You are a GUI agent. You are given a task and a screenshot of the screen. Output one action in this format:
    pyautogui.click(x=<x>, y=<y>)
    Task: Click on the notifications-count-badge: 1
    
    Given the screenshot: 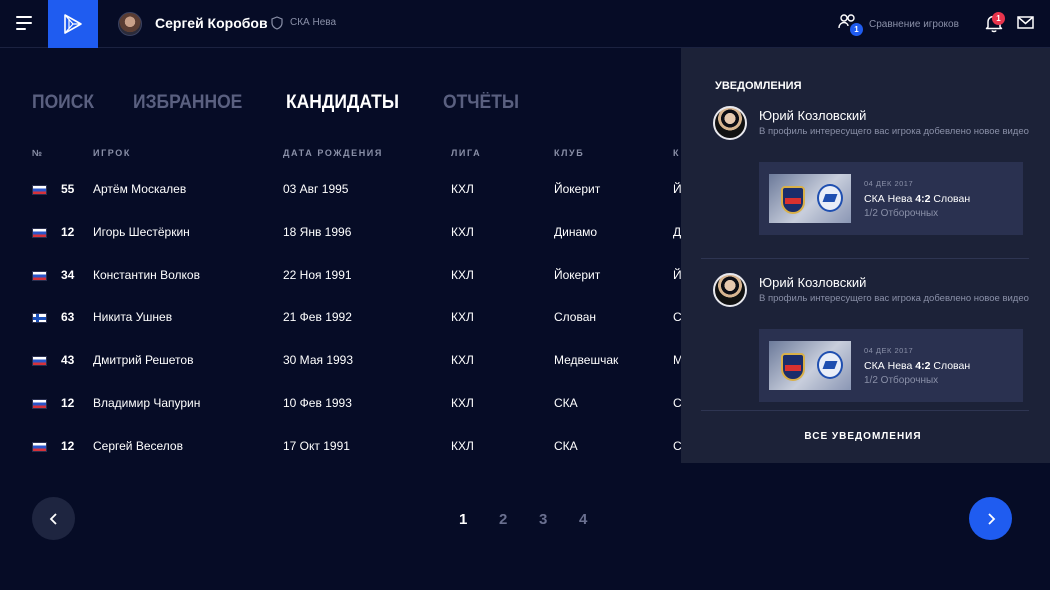 What is the action you would take?
    pyautogui.click(x=998, y=18)
    